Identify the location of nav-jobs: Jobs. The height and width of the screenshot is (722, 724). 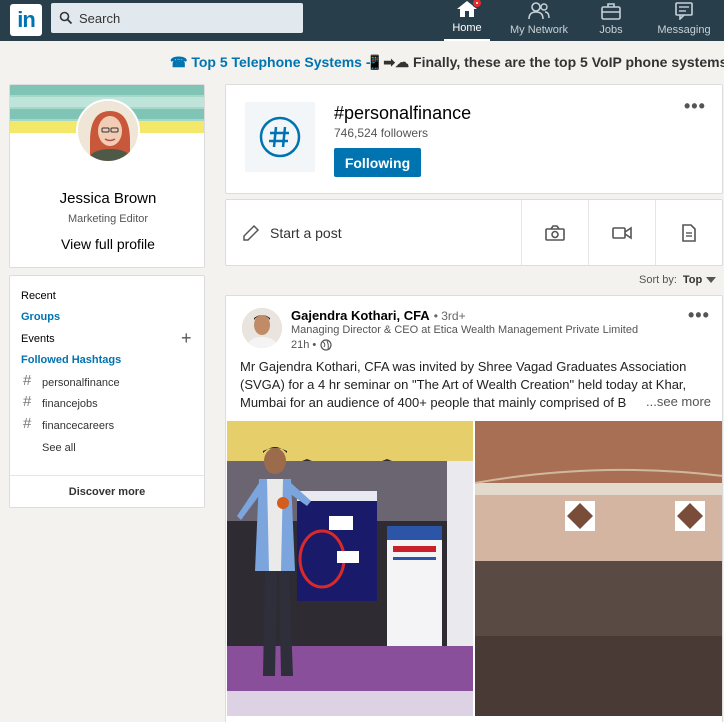
(611, 20).